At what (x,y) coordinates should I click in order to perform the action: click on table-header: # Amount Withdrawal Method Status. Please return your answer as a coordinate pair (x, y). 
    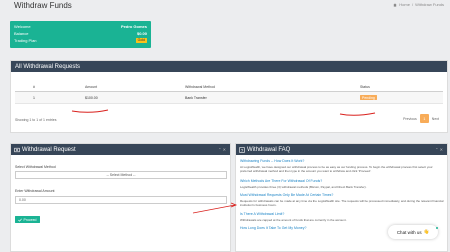
    Looking at the image, I should click on (229, 87).